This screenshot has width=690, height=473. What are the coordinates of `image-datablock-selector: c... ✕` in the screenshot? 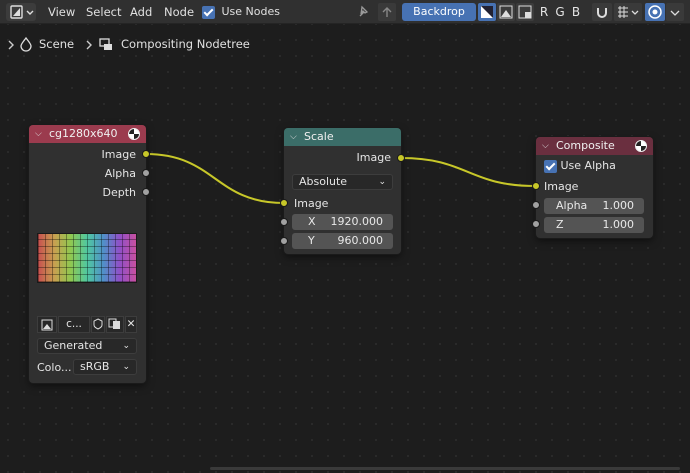 It's located at (87, 324).